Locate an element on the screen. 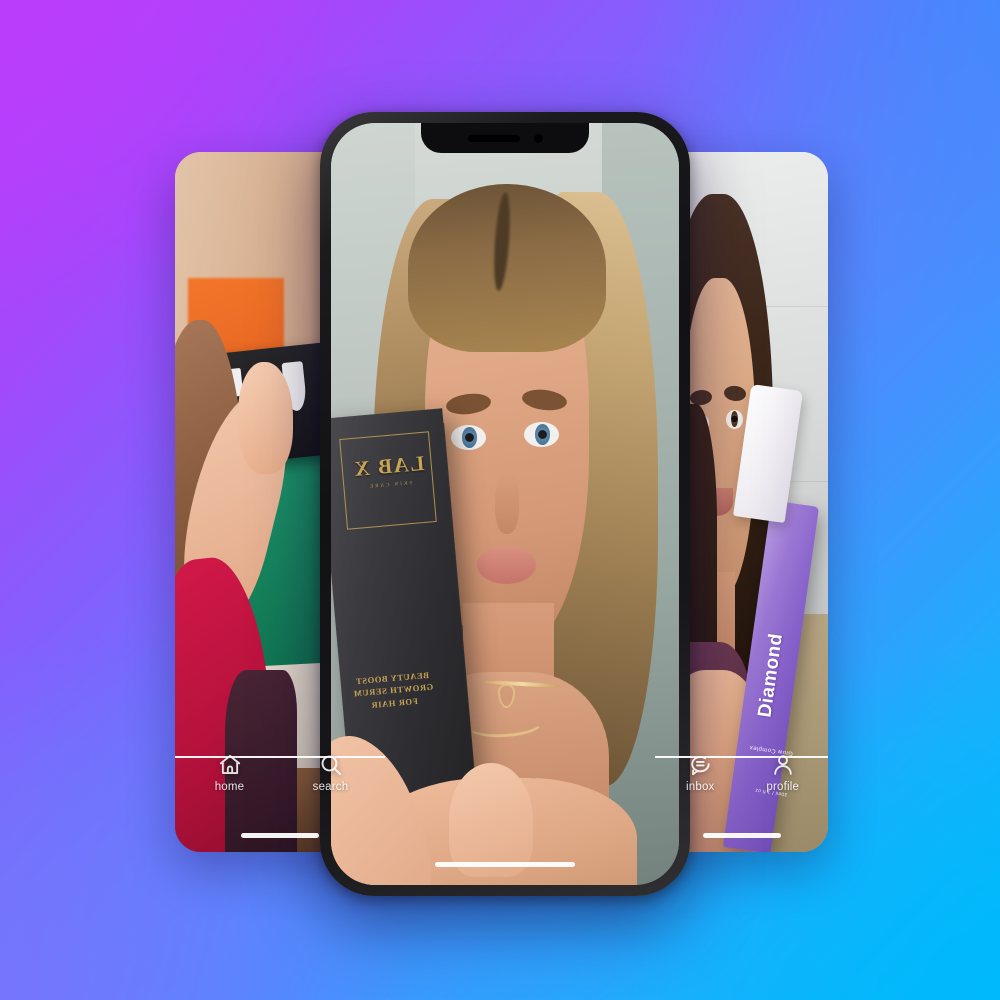 Image resolution: width=1000 pixels, height=1000 pixels. nav-label-search: search is located at coordinates (330, 787).